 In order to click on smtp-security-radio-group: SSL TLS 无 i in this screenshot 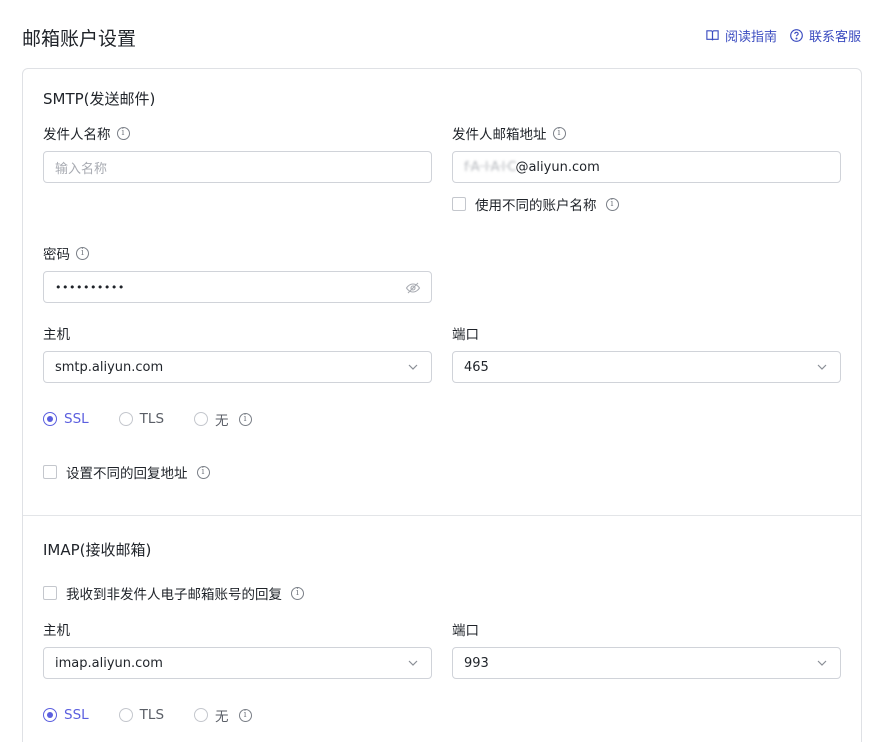, I will do `click(147, 419)`.